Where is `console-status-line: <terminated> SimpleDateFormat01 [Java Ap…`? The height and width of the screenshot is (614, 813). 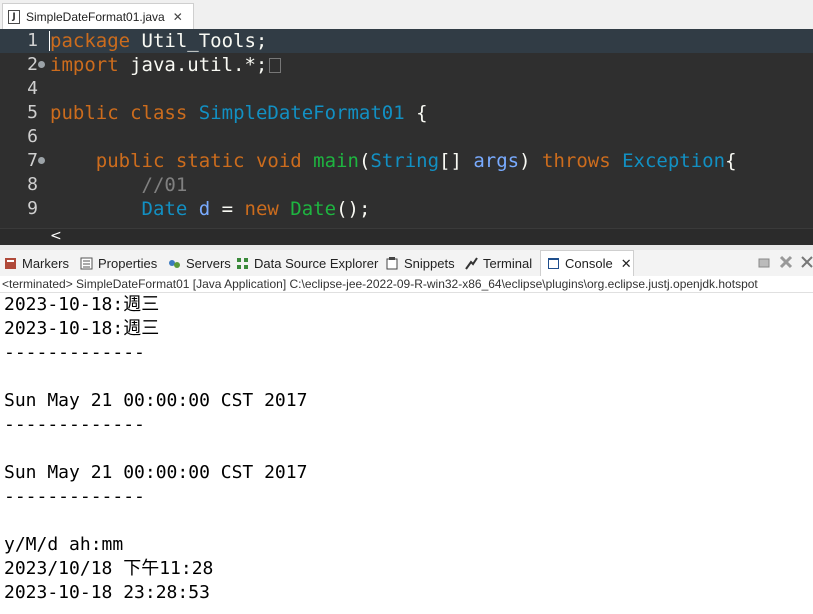
console-status-line: <terminated> SimpleDateFormat01 [Java Ap… is located at coordinates (406, 284).